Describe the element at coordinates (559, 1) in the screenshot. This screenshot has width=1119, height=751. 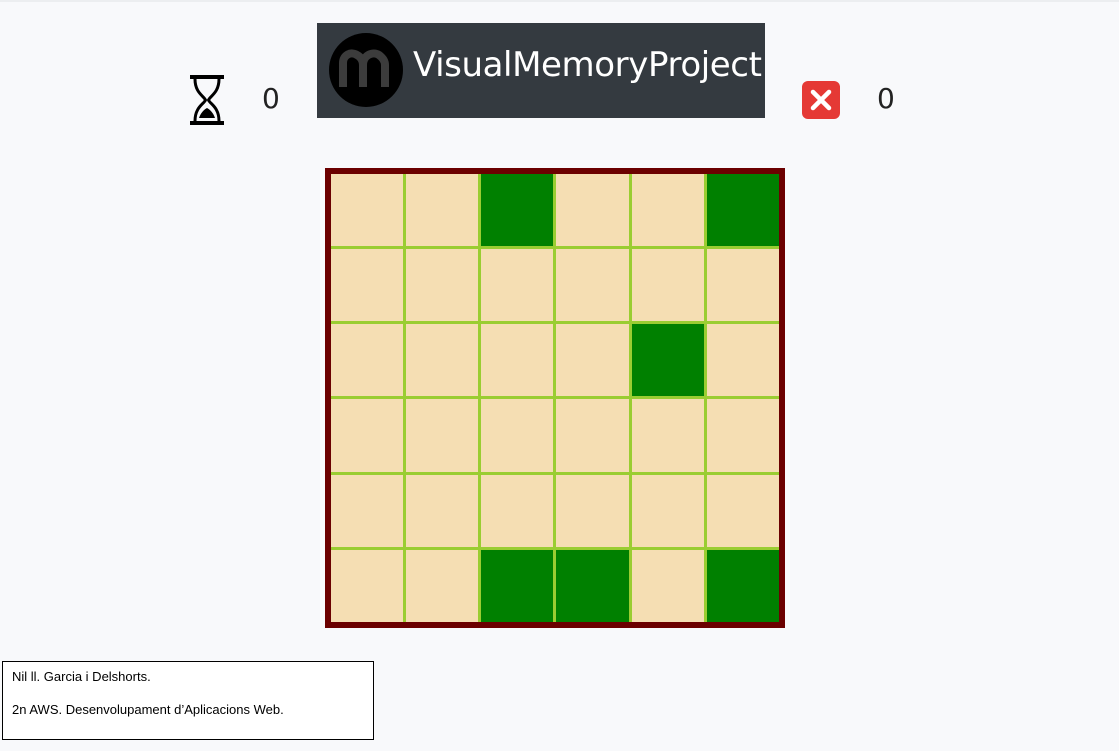
I see `top-divider` at that location.